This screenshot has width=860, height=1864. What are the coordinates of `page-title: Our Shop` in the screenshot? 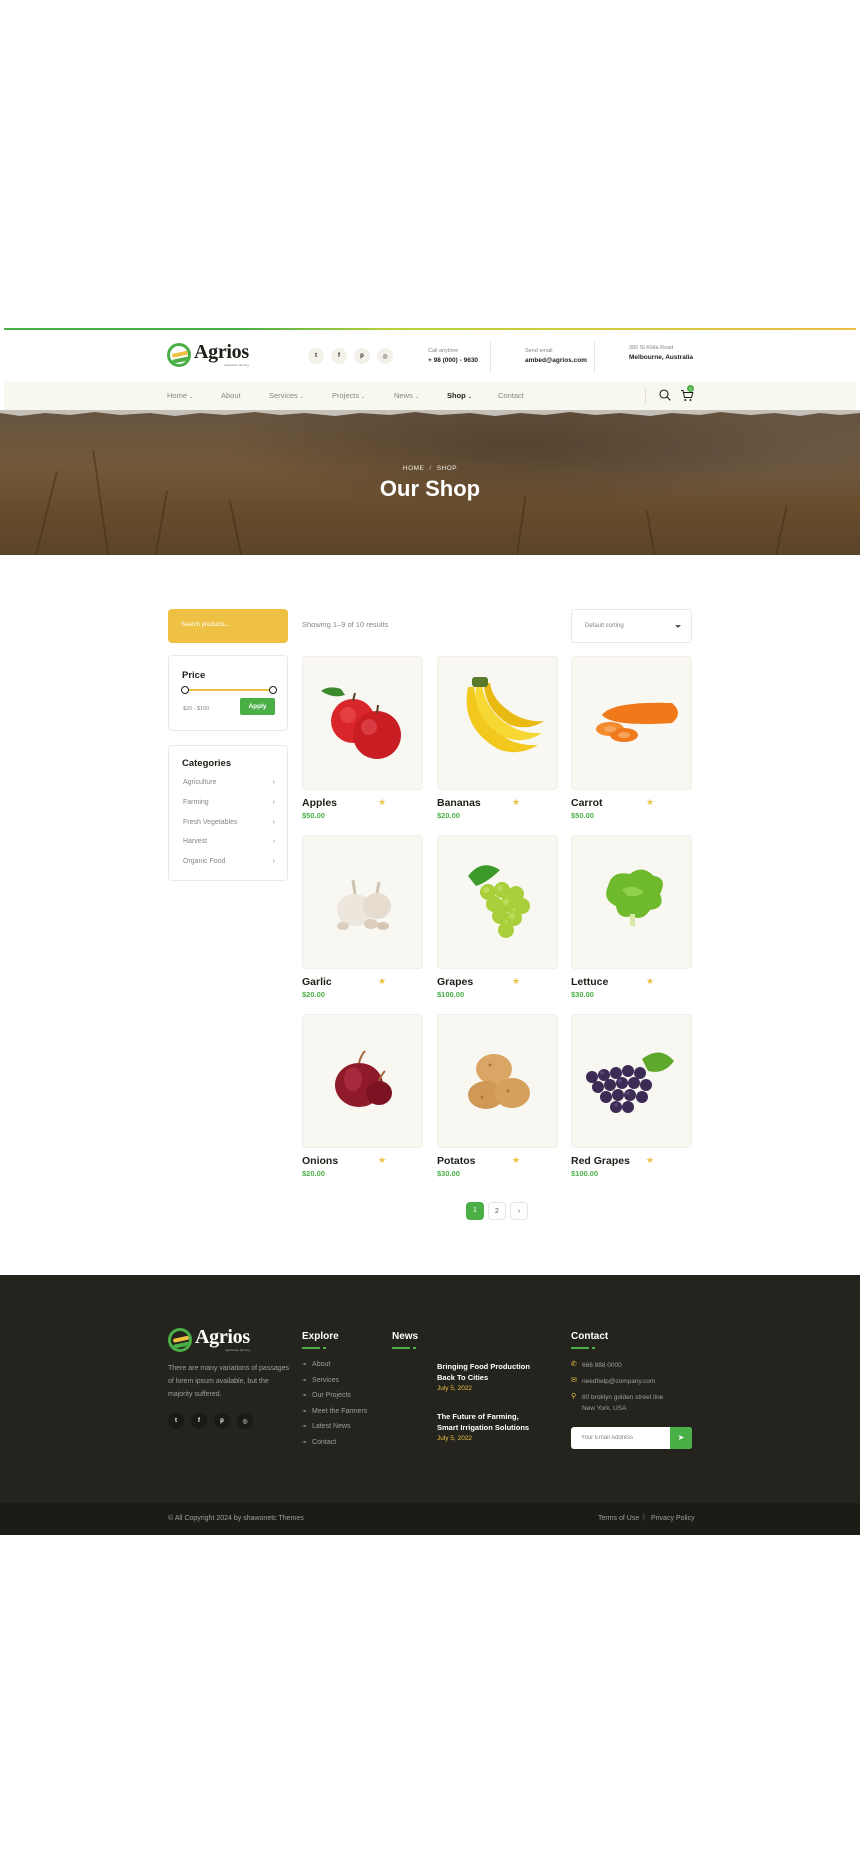 It's located at (430, 488).